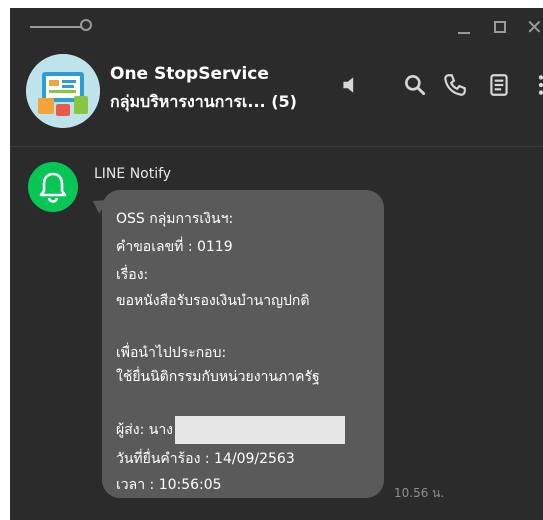 The image size is (543, 520). Describe the element at coordinates (56, 27) in the screenshot. I see `pin-toggle-icon` at that location.